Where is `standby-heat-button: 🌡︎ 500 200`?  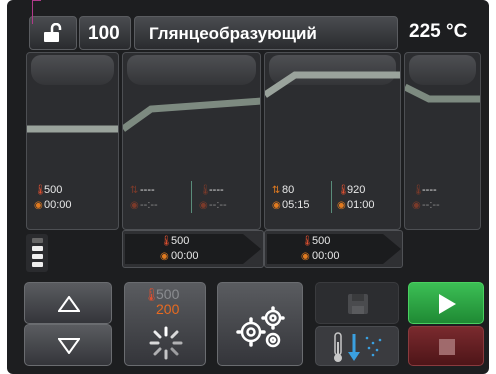
standby-heat-button: 🌡︎ 500 200 is located at coordinates (165, 324).